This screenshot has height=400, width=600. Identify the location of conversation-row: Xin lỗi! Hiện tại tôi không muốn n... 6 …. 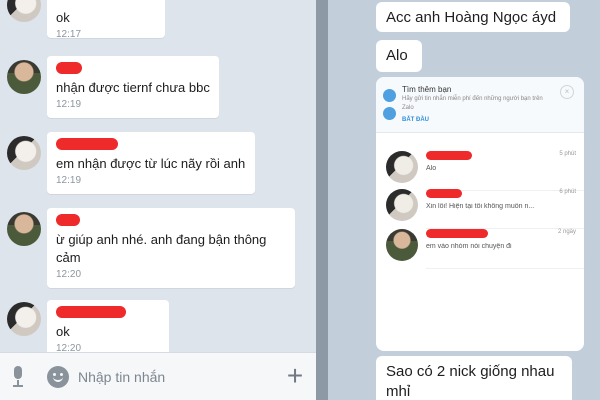
(480, 208).